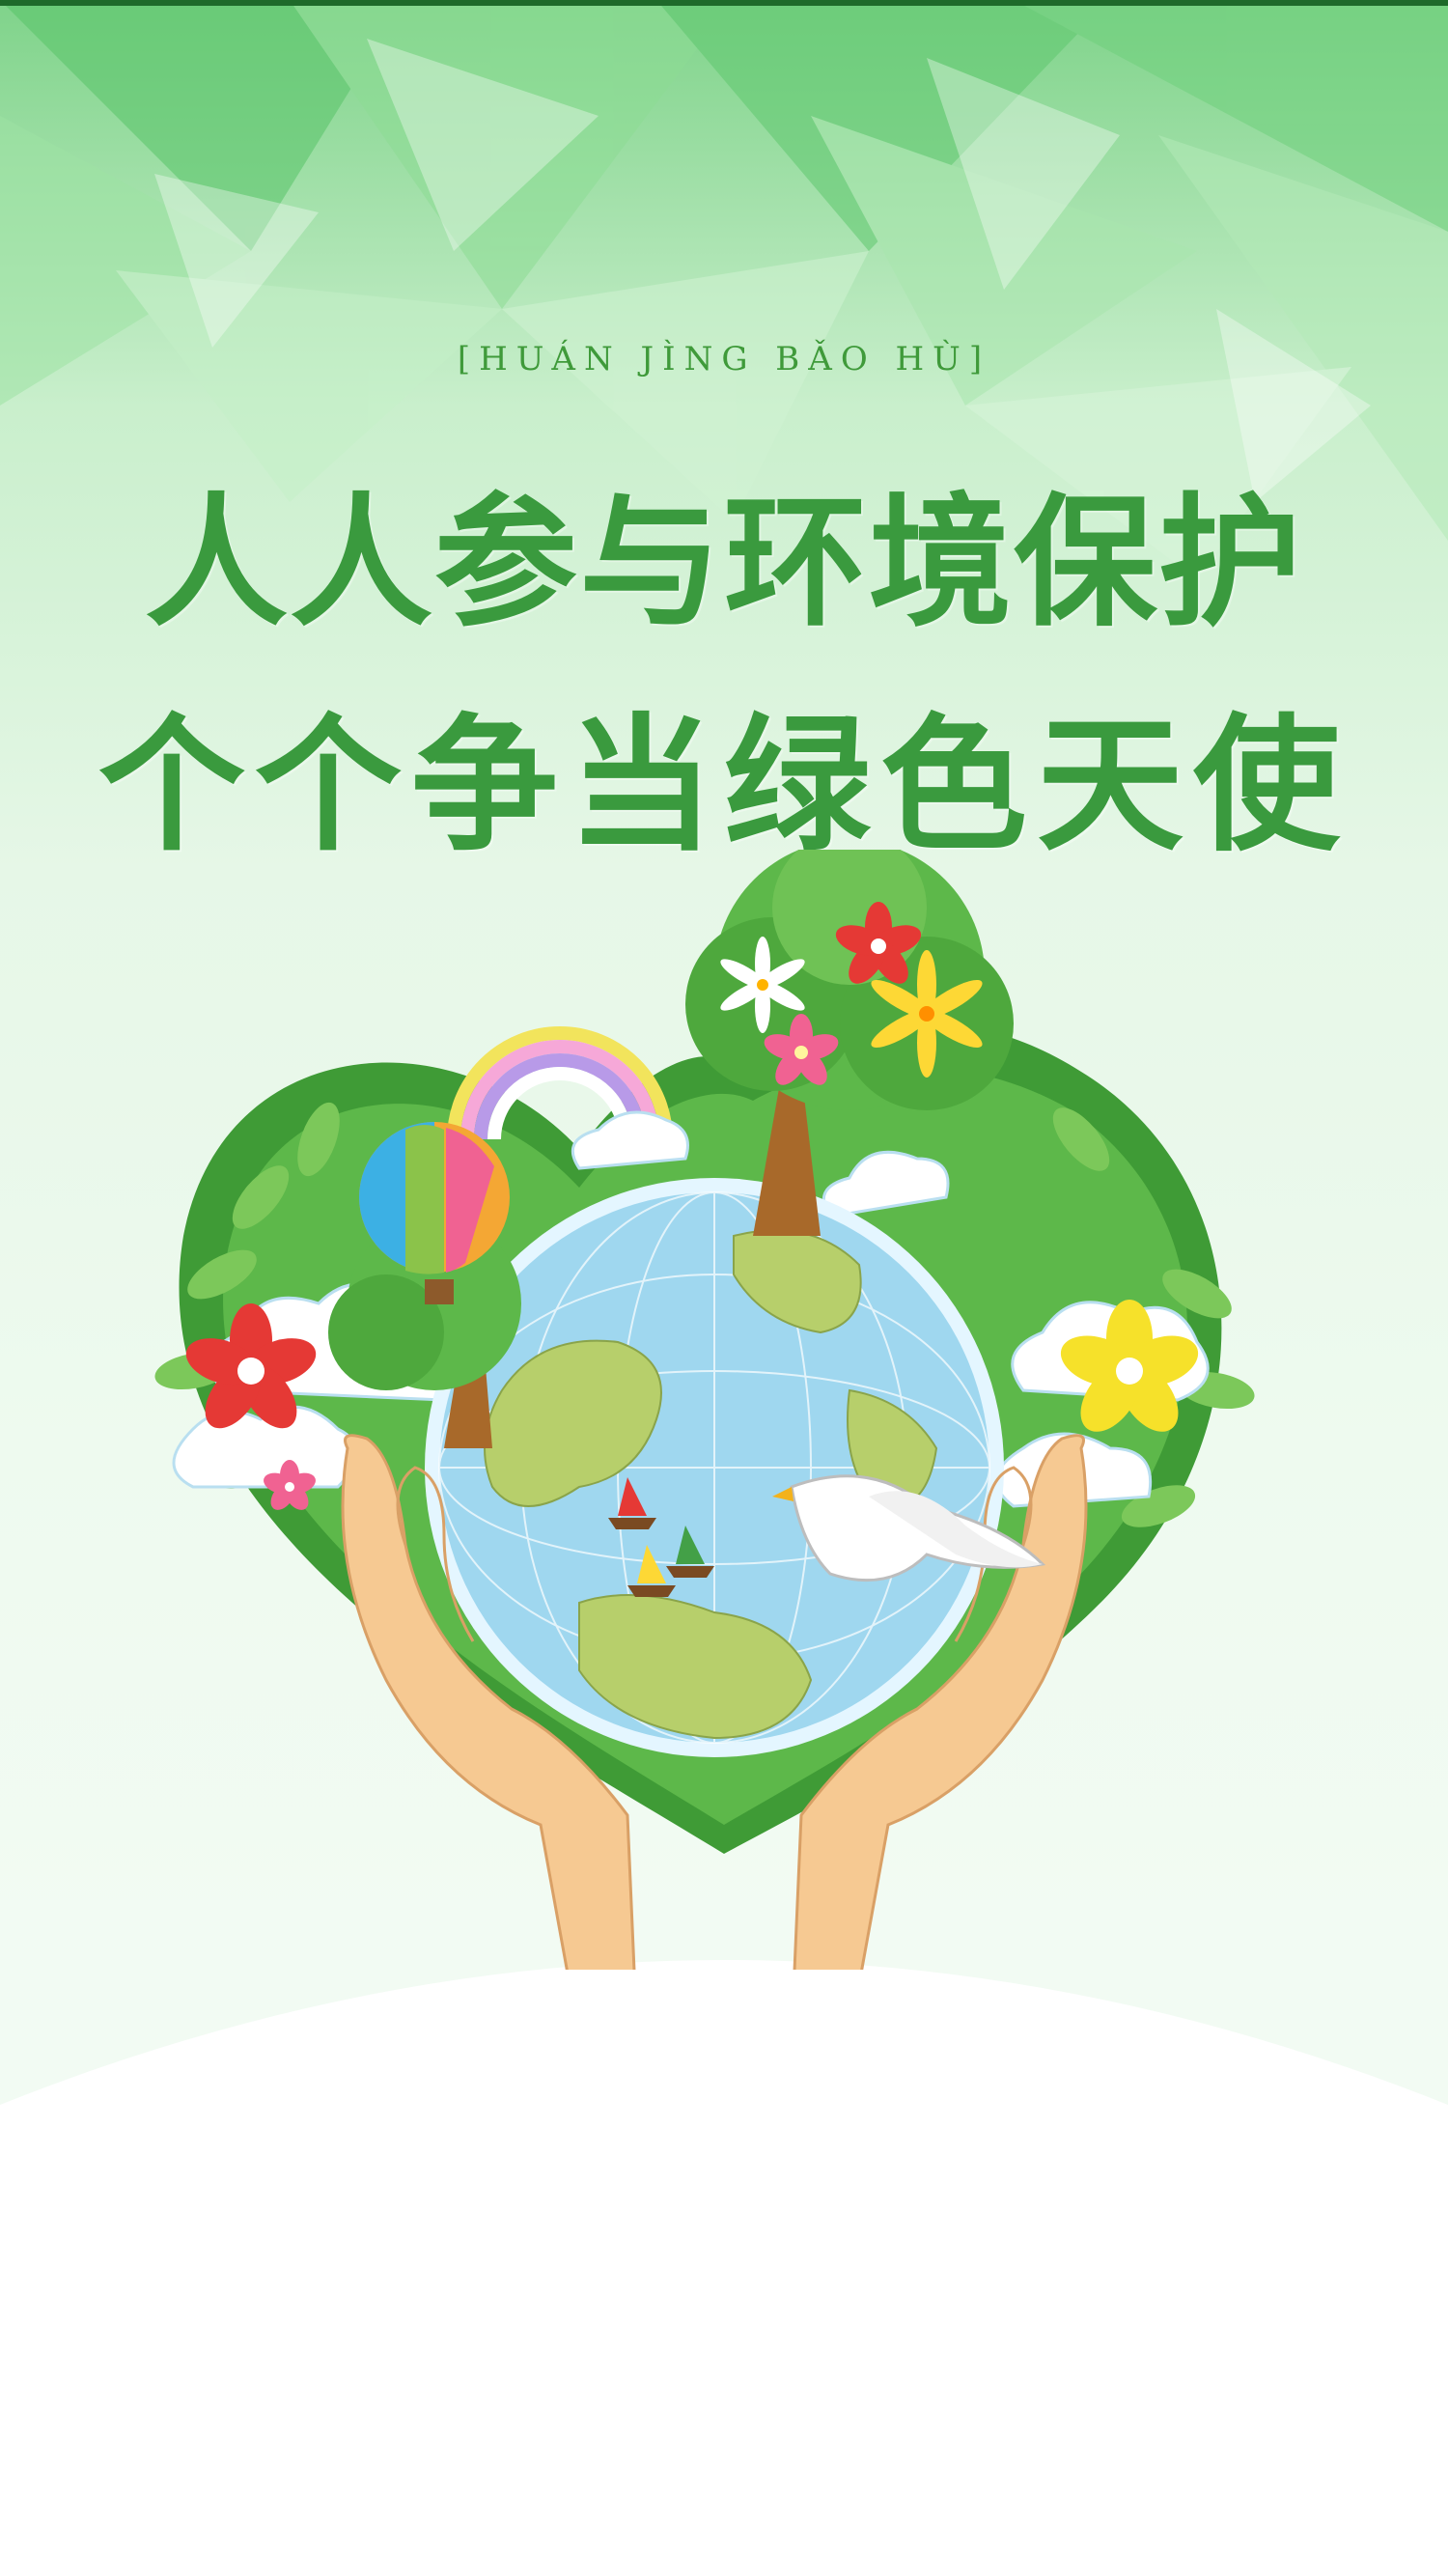  I want to click on headline-line-2: 个个争当绿色天使, so click(724, 785).